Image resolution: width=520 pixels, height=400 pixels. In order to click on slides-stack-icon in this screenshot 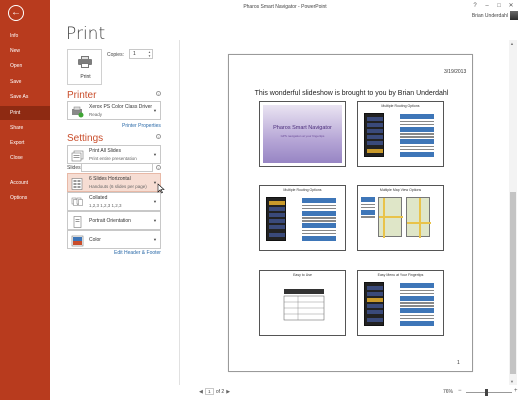, I will do `click(77, 155)`.